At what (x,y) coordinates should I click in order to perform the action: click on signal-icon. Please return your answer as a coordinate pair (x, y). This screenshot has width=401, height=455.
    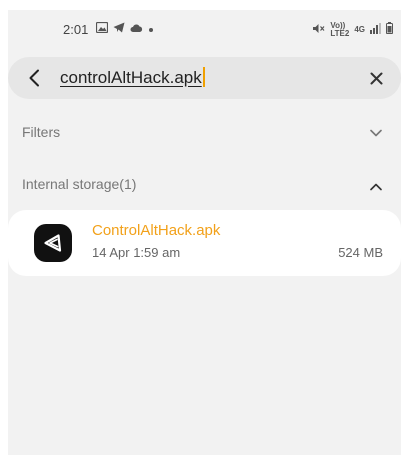
    Looking at the image, I should click on (375, 30).